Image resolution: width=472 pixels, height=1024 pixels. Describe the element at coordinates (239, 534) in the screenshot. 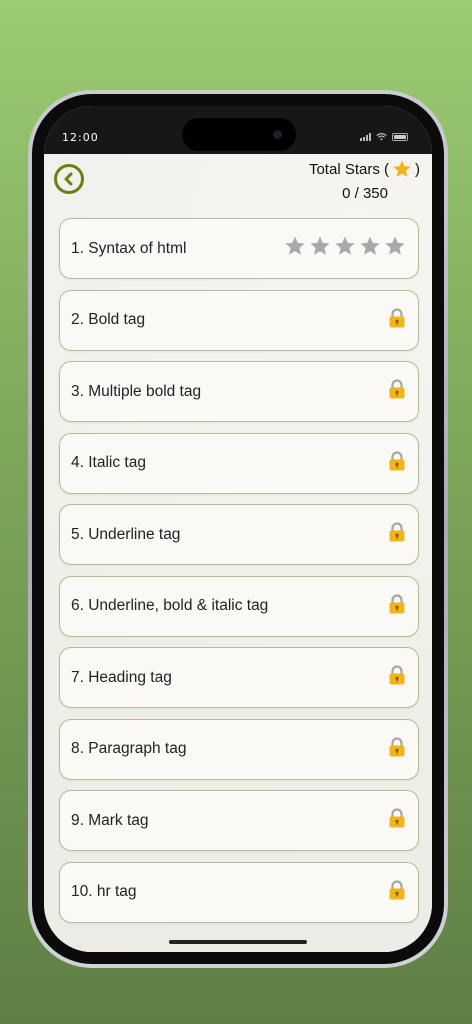

I see `level-item: 5. Underline tag` at that location.